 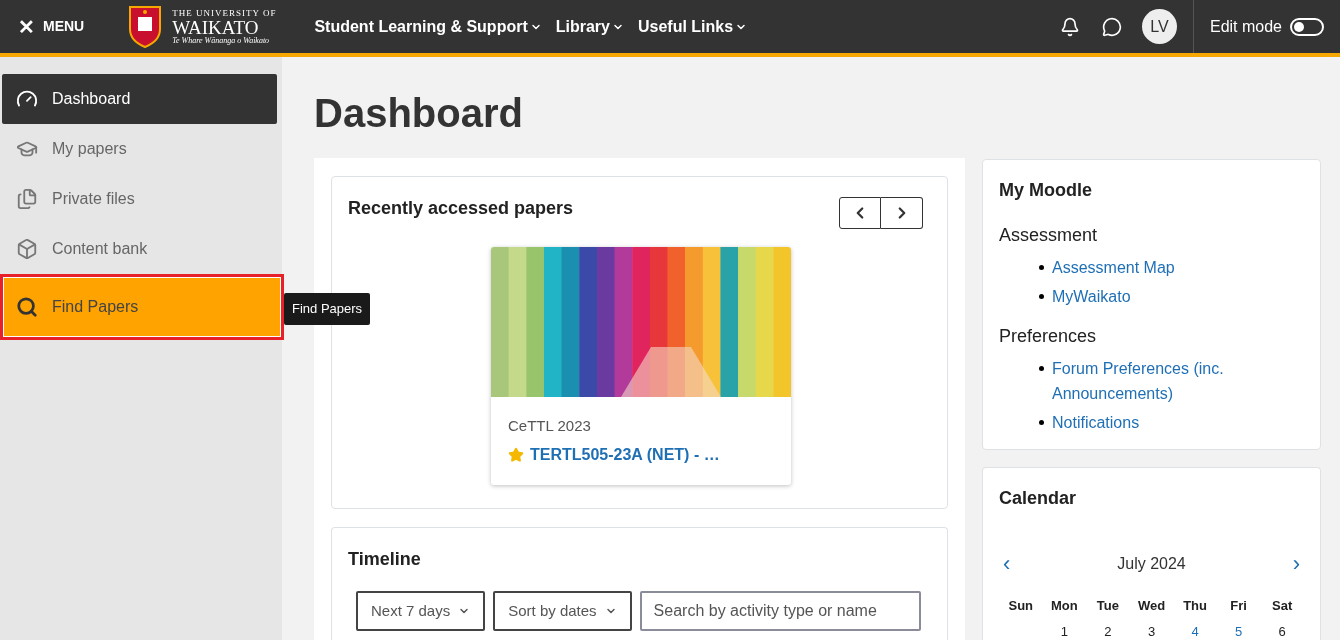 What do you see at coordinates (1151, 630) in the screenshot?
I see `calendar-day: 3` at bounding box center [1151, 630].